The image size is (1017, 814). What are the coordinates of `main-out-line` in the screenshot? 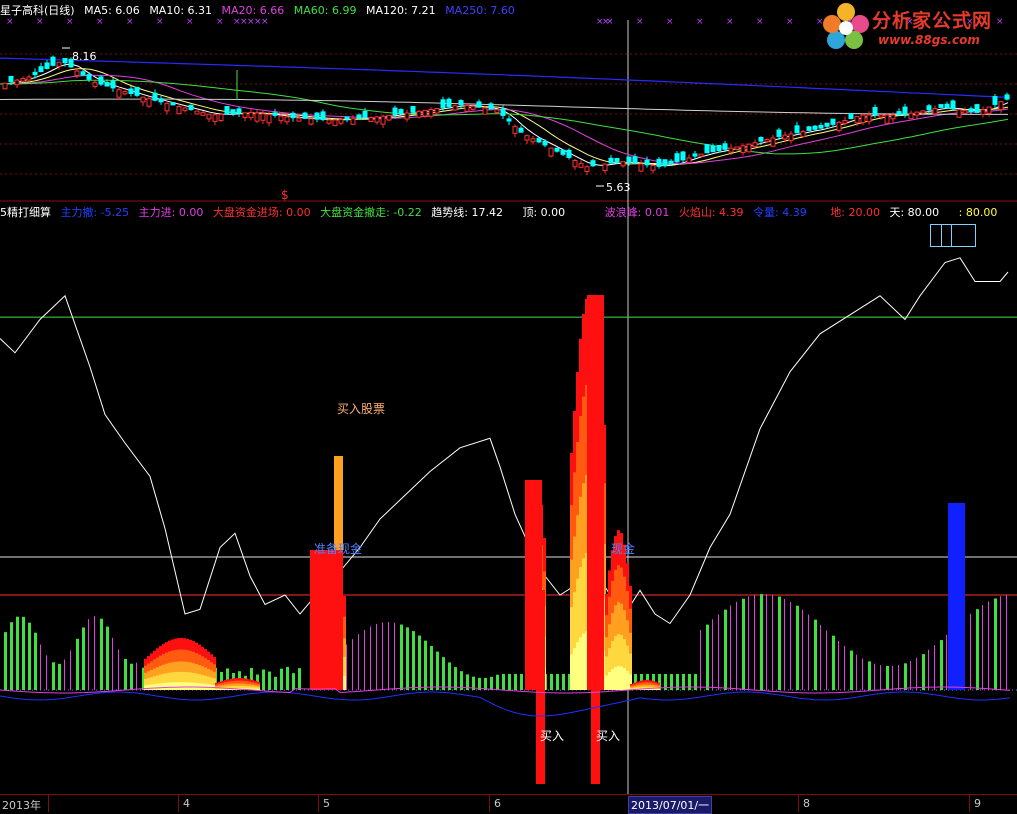 It's located at (505, 704).